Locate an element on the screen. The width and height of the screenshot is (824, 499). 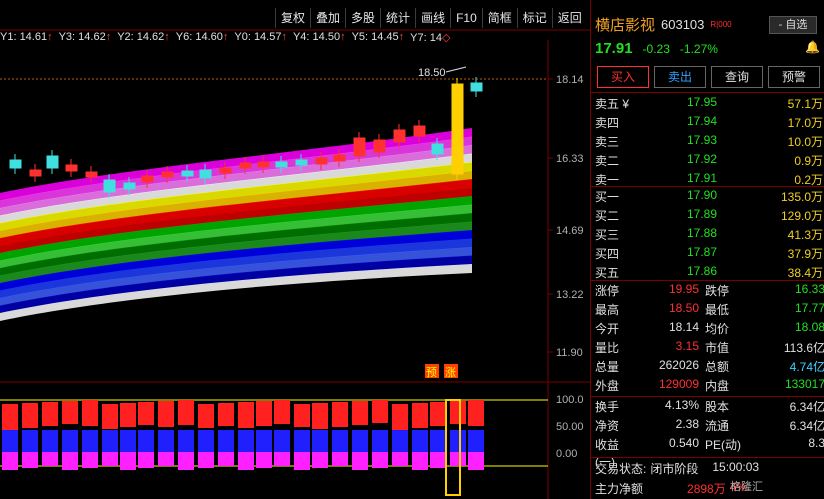
stat-value: 2.38 is located at coordinates (687, 424).